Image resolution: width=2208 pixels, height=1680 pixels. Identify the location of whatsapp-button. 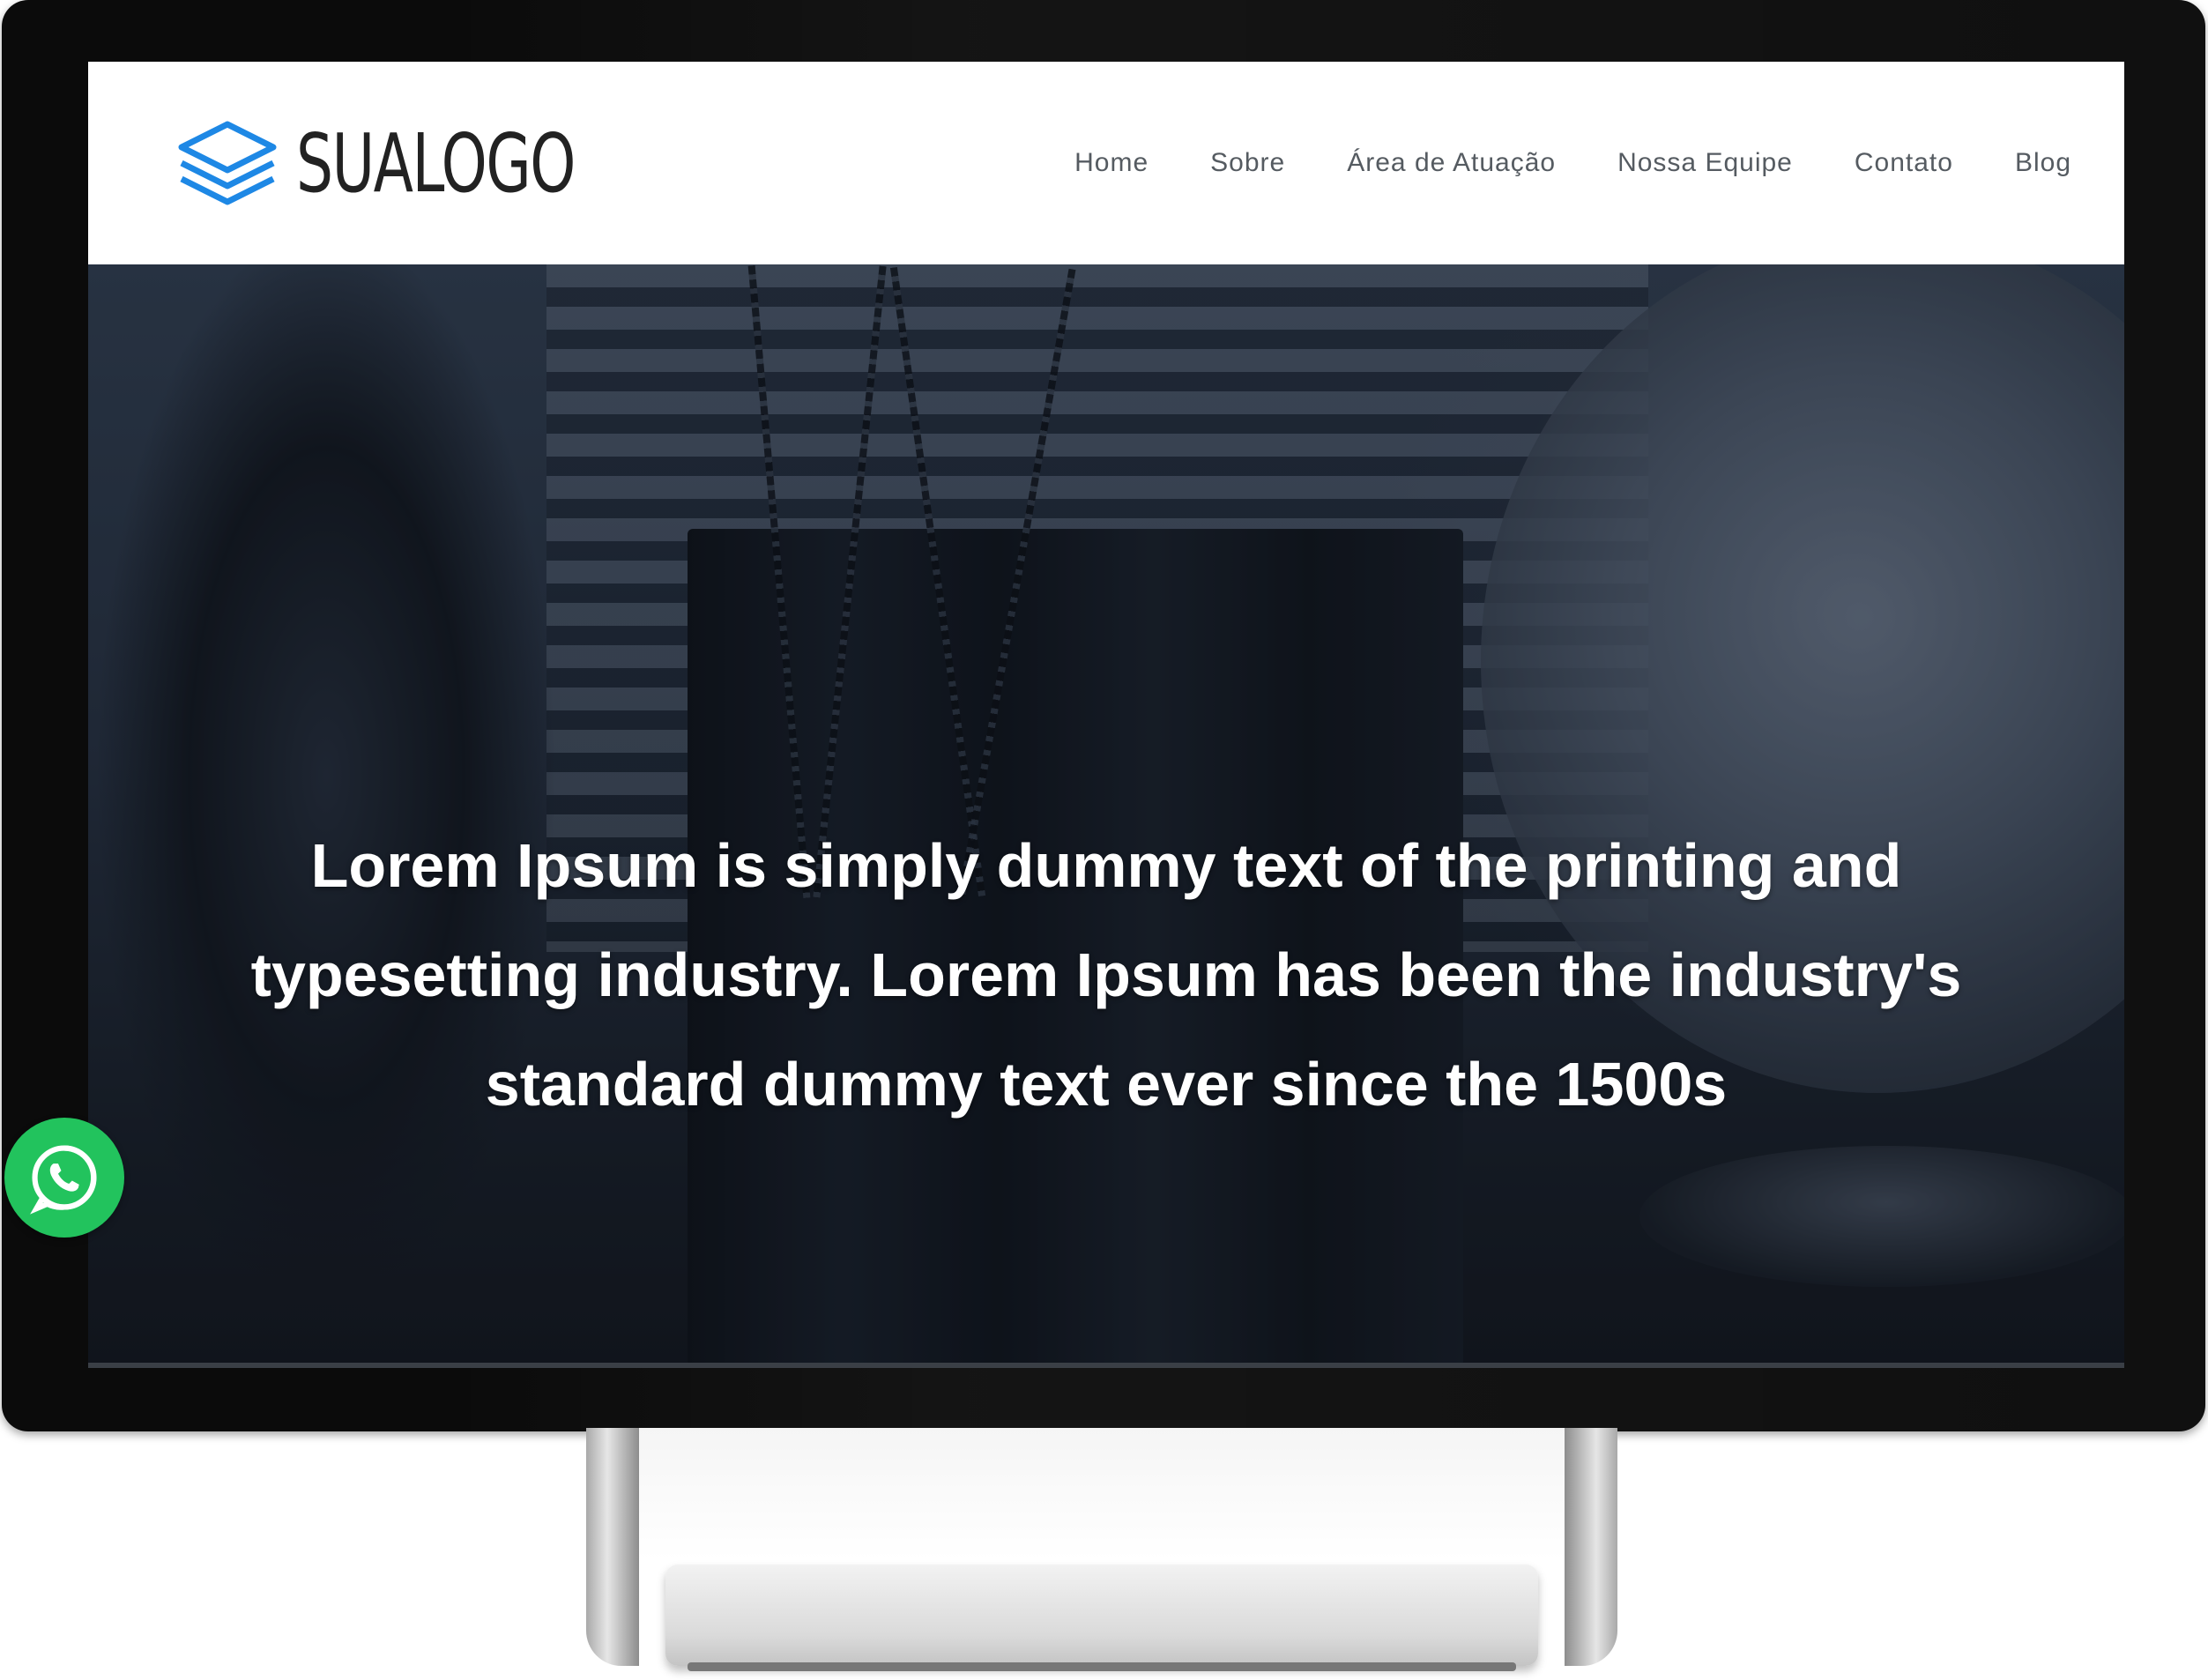
(64, 1178).